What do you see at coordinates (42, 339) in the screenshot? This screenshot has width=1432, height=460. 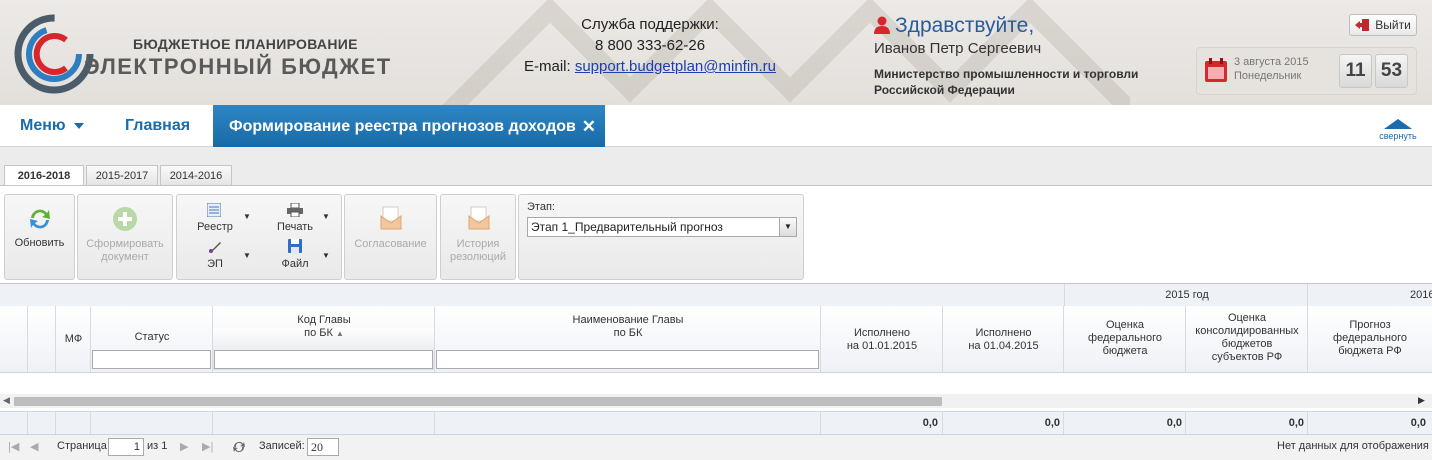 I see `col-expand` at bounding box center [42, 339].